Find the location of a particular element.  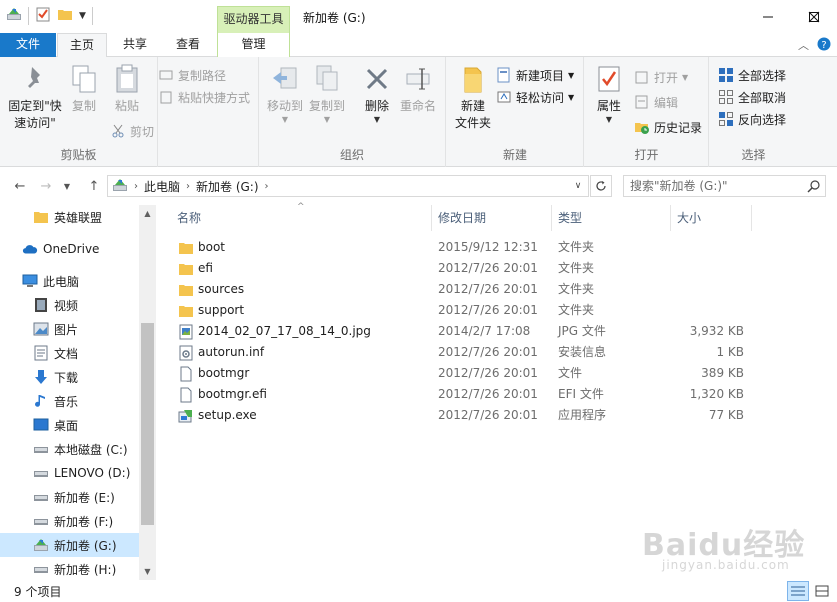

view-switcher is located at coordinates (810, 591).